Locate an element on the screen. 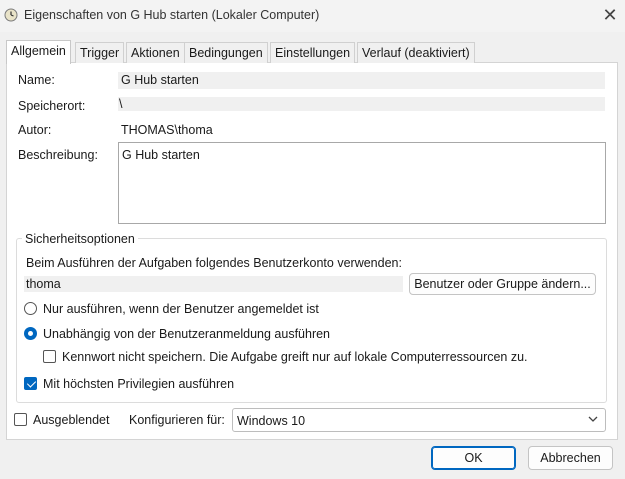 The width and height of the screenshot is (625, 479). tab-general: Allgemein is located at coordinates (38, 52).